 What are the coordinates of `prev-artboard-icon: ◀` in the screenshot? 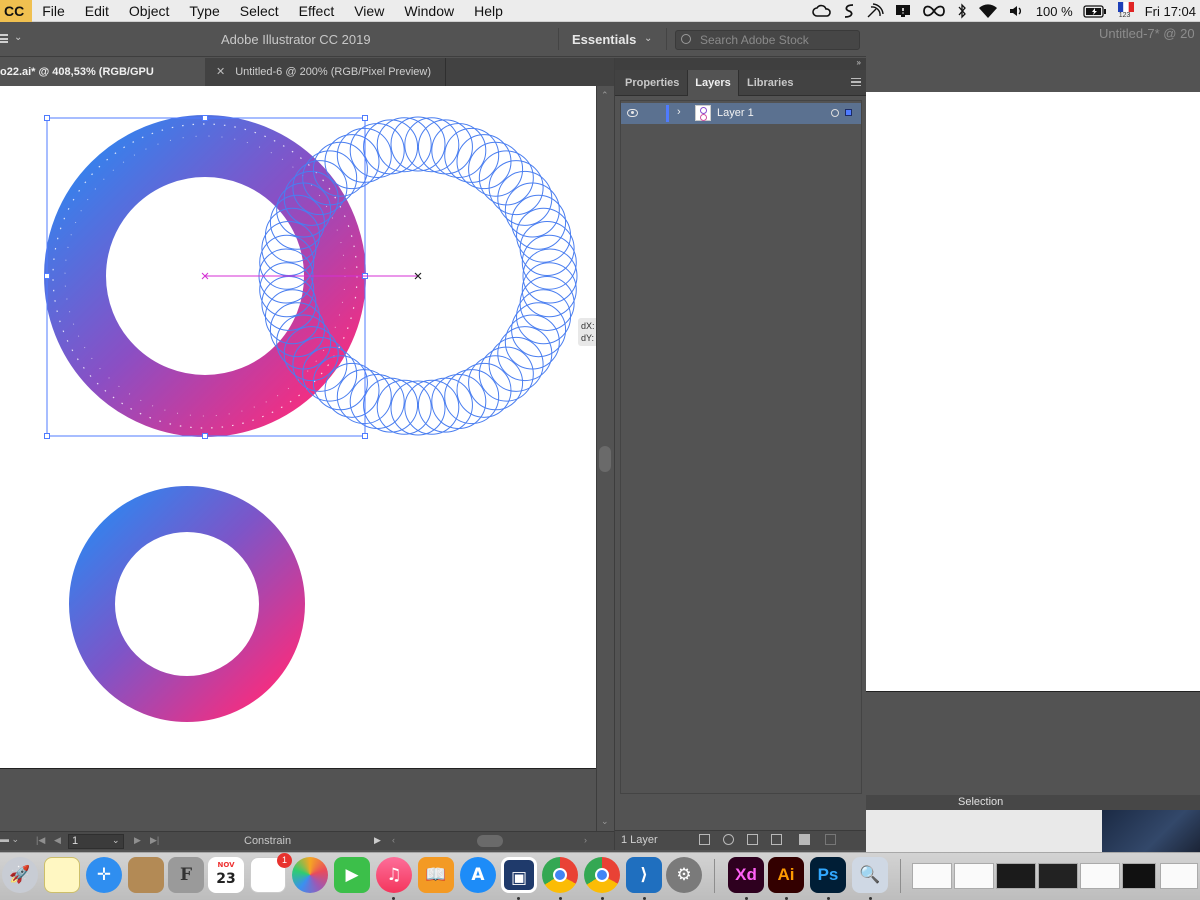 It's located at (57, 840).